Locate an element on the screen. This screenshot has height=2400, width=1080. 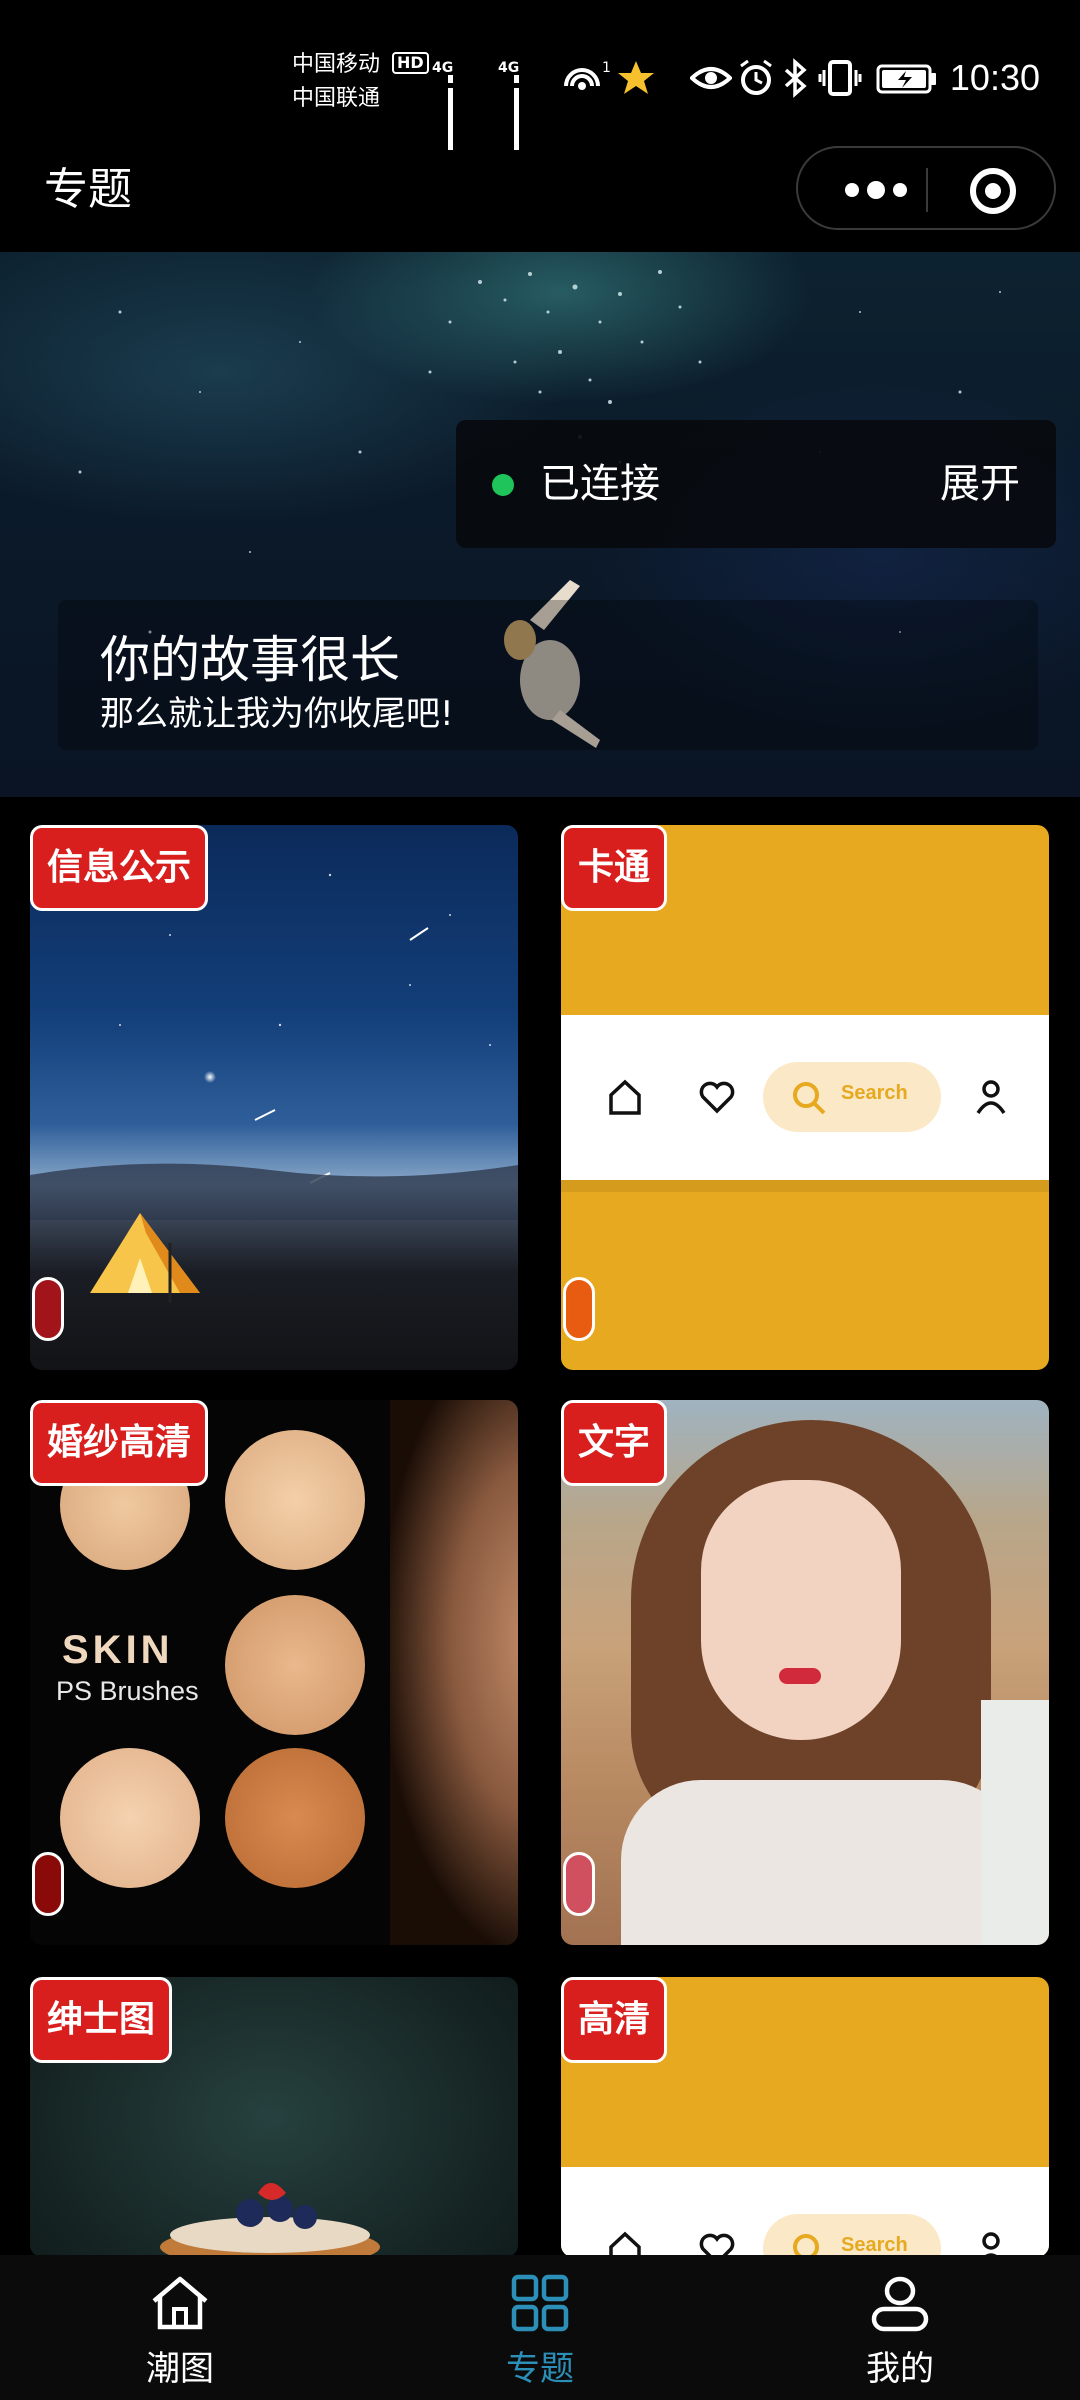
tab-label: 潮图 is located at coordinates (180, 2369).